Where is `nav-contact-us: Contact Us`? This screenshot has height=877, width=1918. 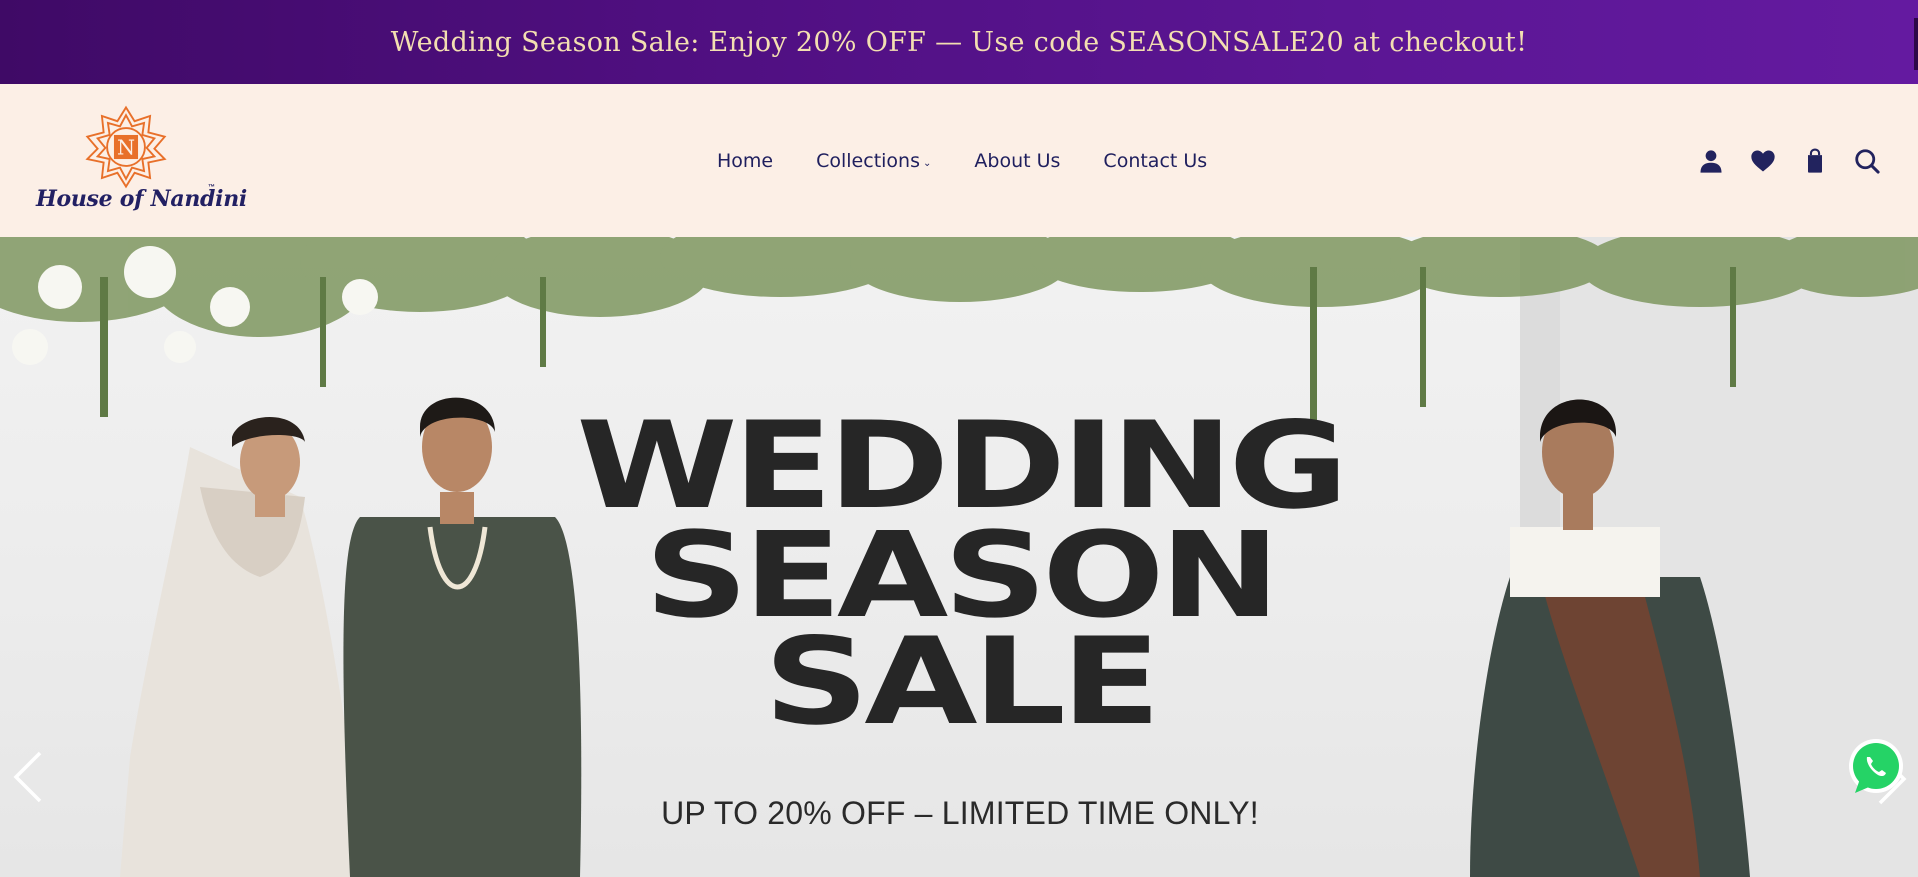
nav-contact-us: Contact Us is located at coordinates (1155, 161).